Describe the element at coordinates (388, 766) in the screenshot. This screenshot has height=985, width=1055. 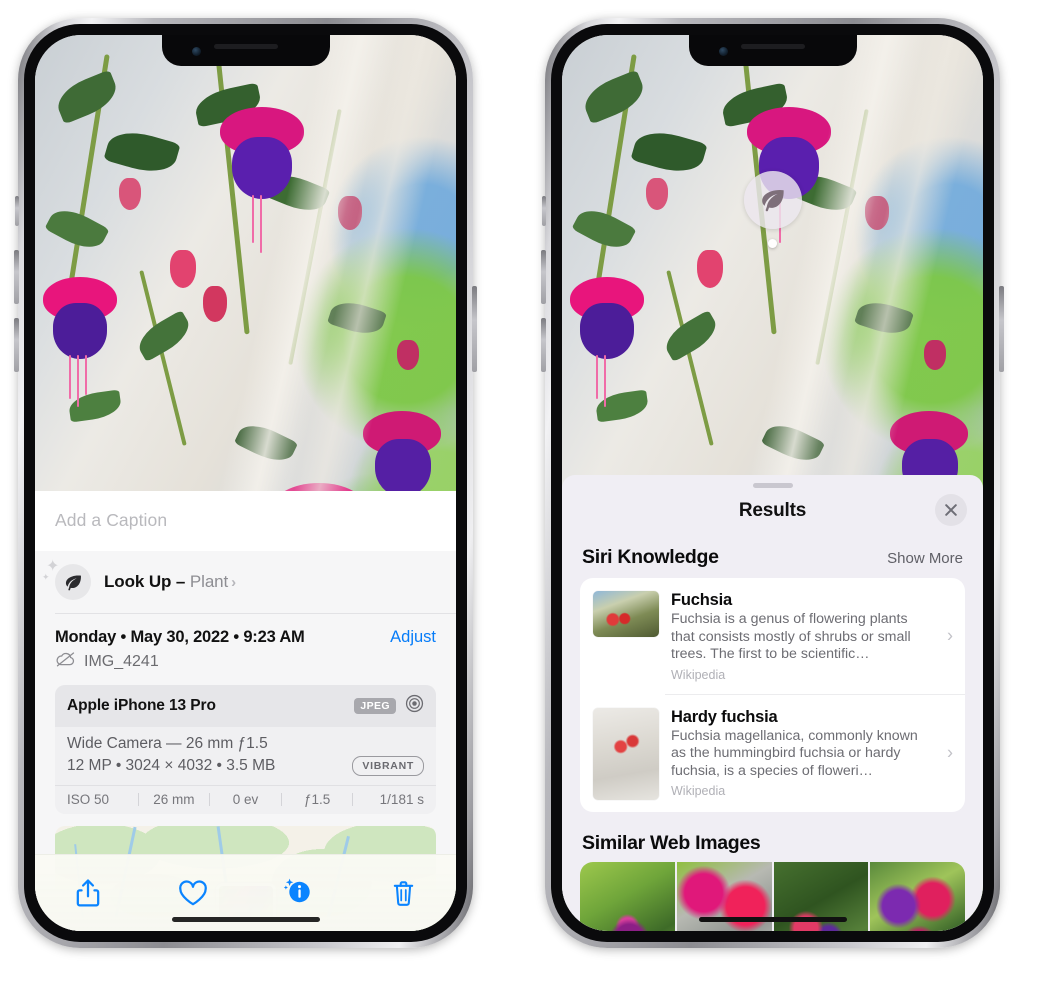
I see `photographic-style-badge: VIBRANT` at that location.